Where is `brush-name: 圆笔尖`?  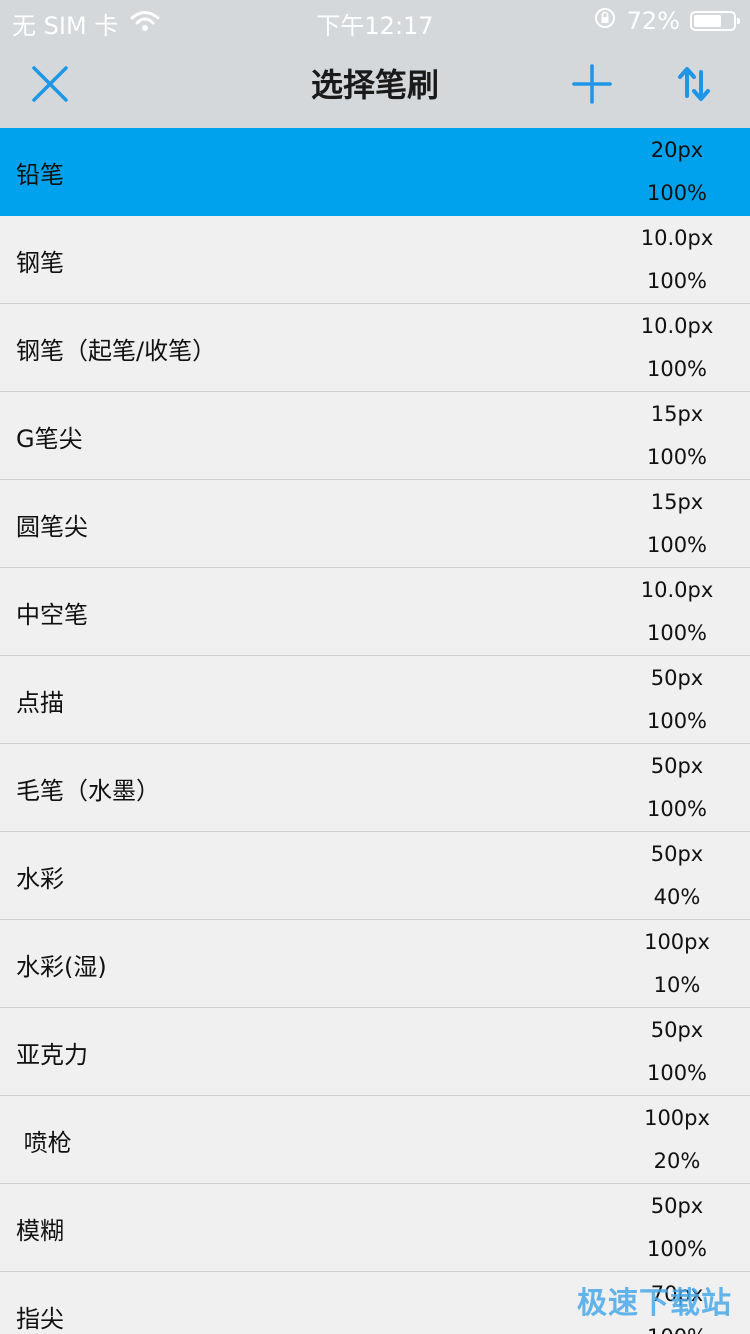
brush-name: 圆笔尖 is located at coordinates (52, 527).